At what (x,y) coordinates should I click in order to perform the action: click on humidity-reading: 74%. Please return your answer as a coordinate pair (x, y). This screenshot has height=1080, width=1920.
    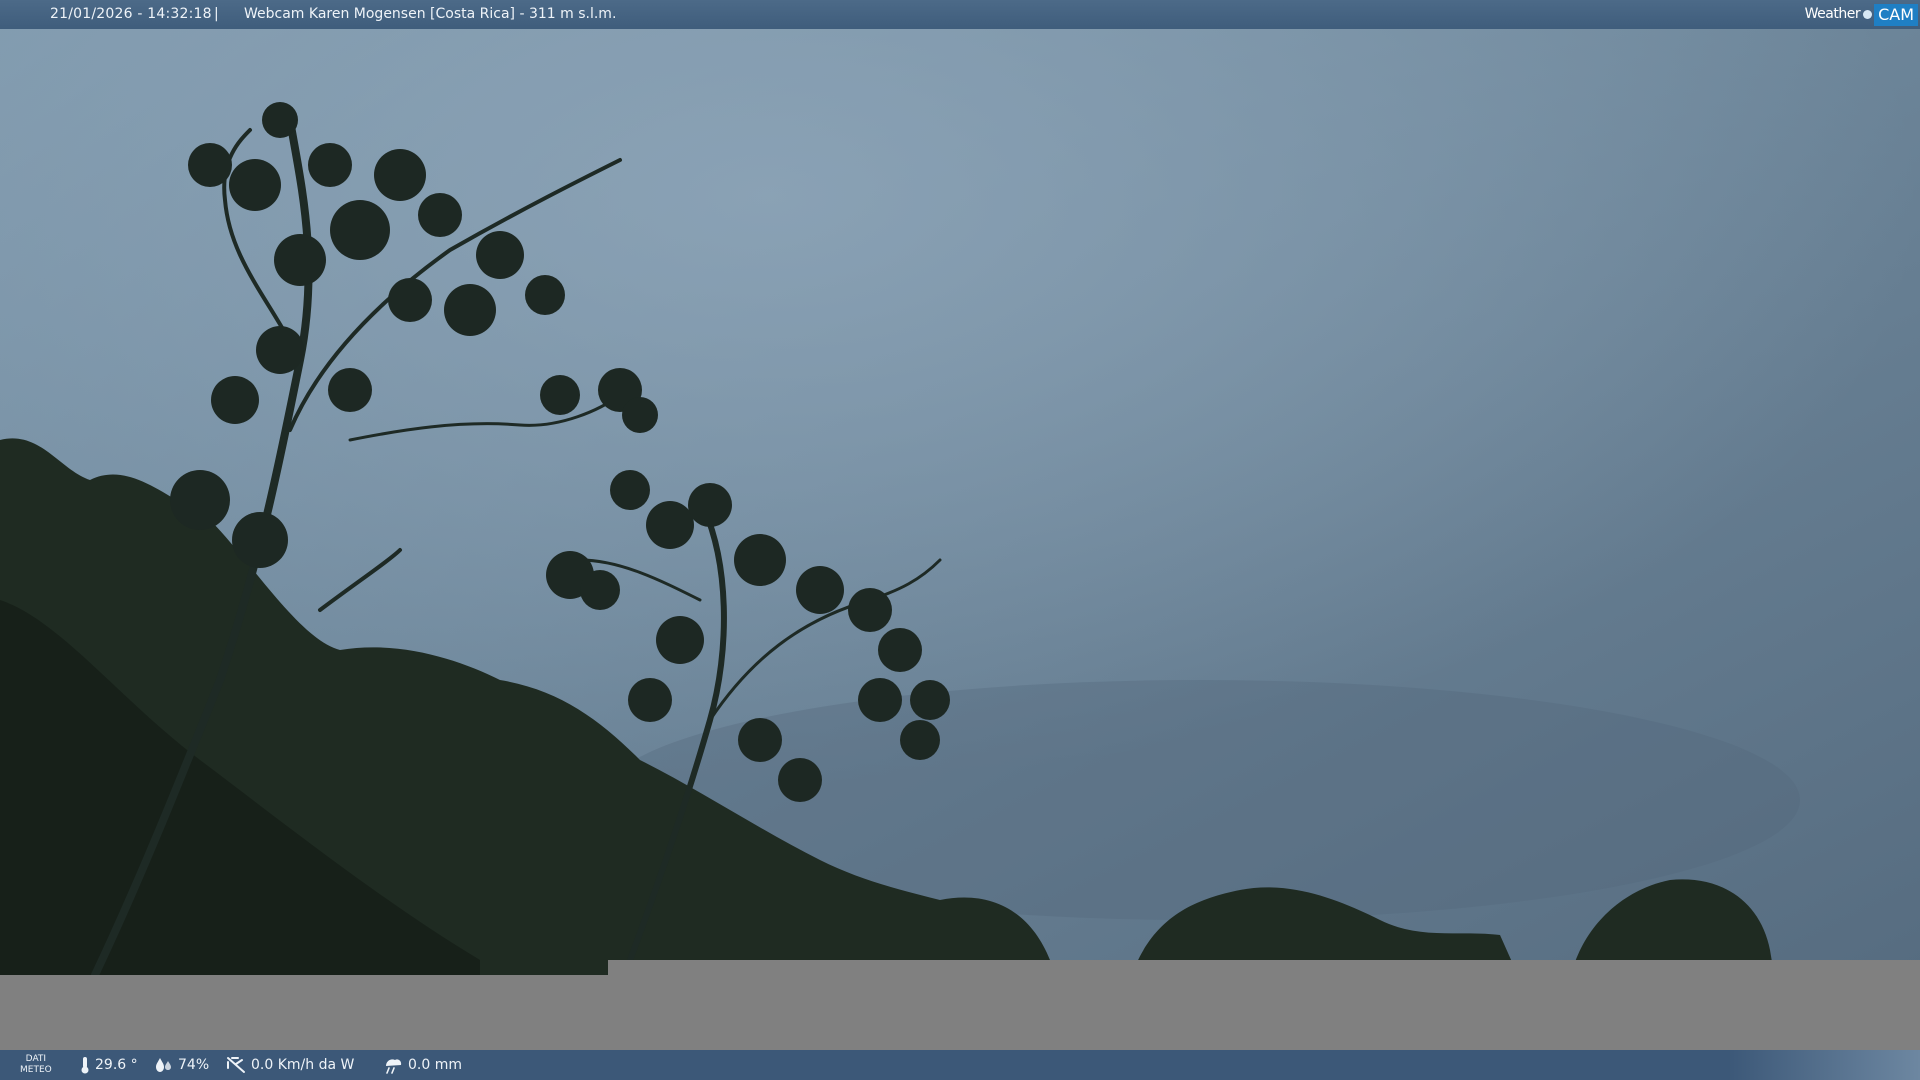
    Looking at the image, I should click on (182, 1065).